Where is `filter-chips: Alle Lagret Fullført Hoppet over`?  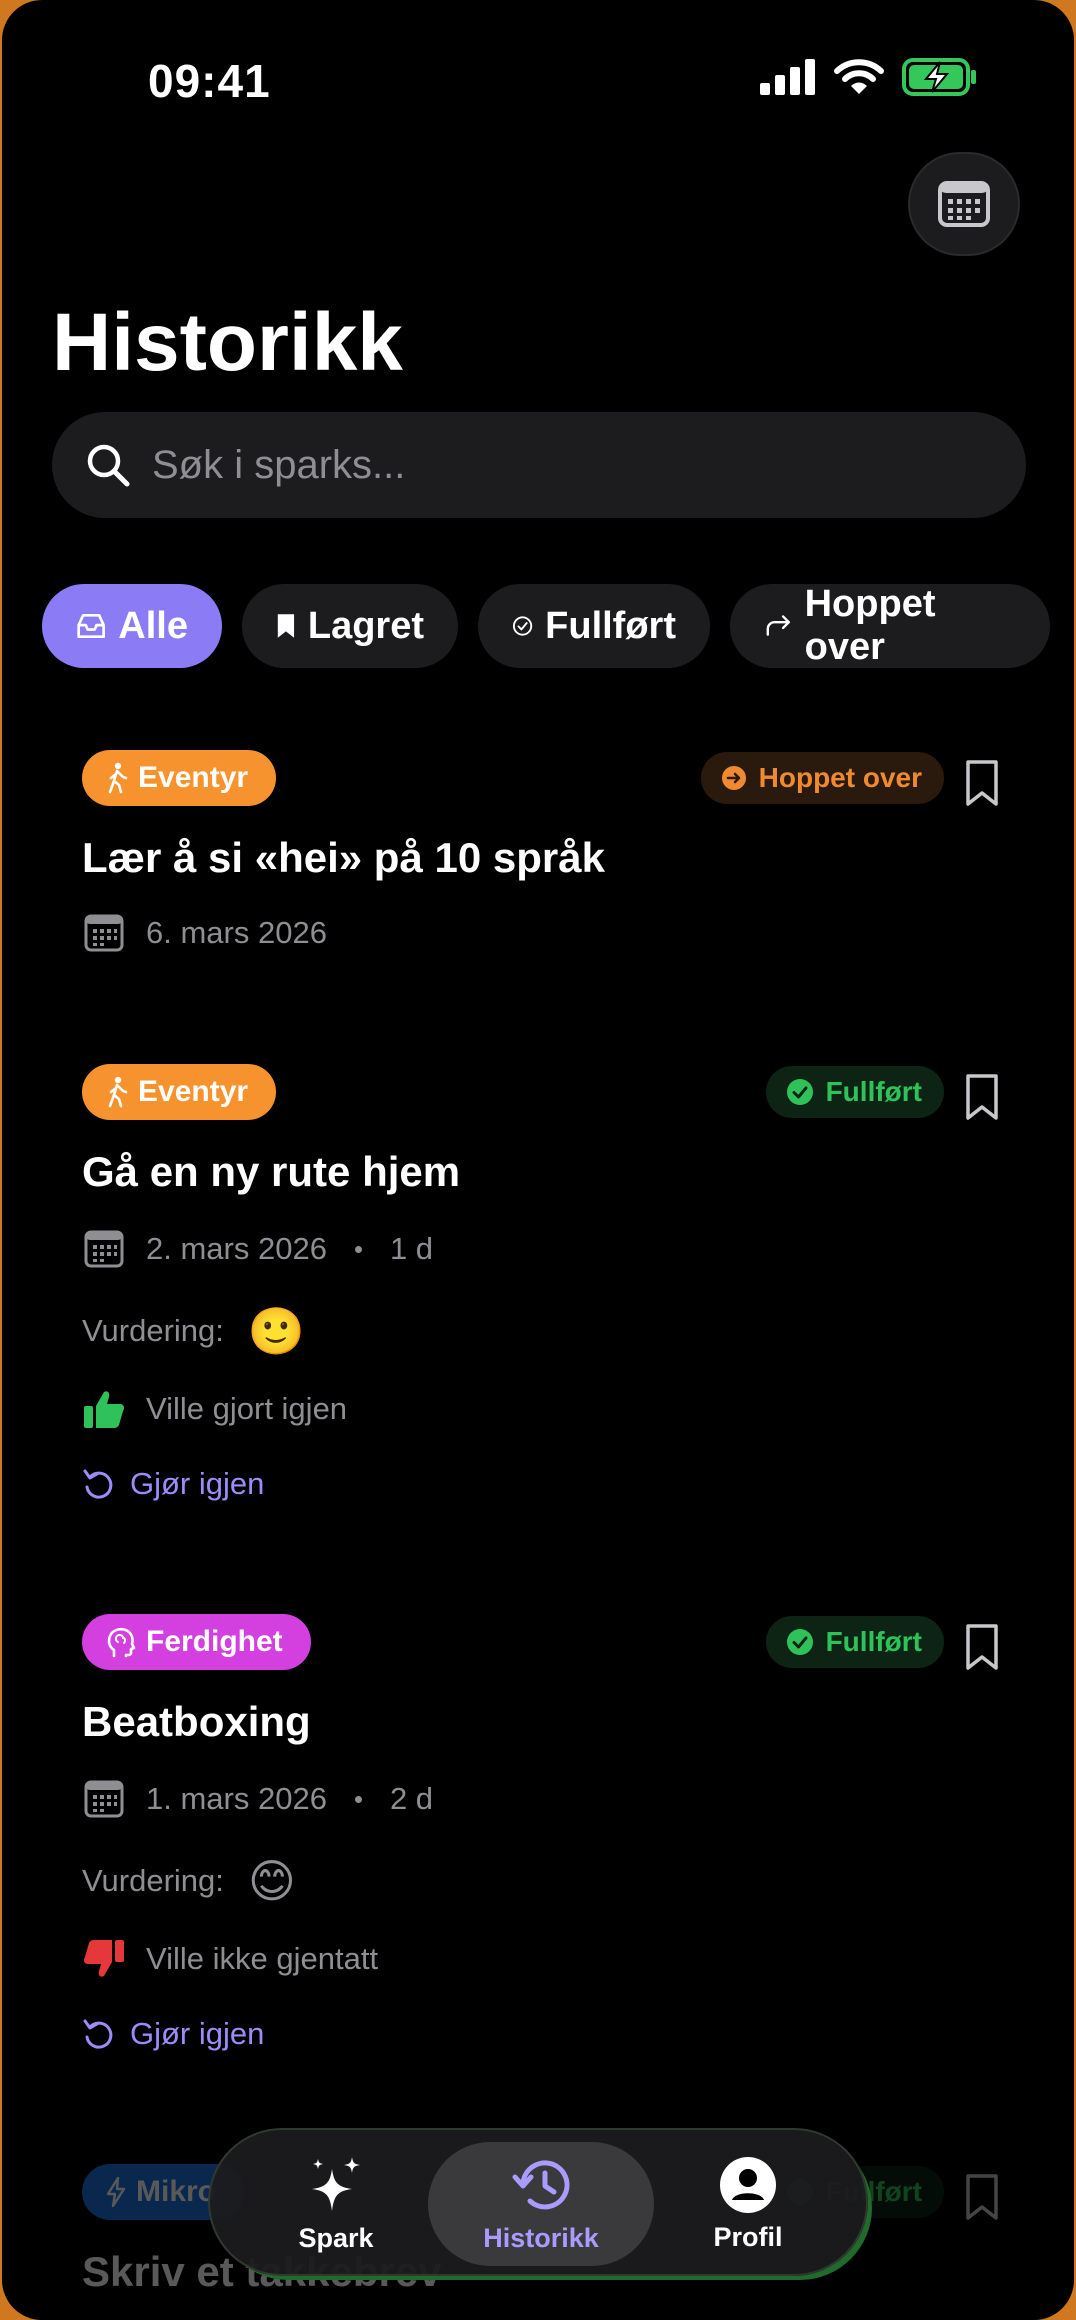 filter-chips: Alle Lagret Fullført Hoppet over is located at coordinates (546, 625).